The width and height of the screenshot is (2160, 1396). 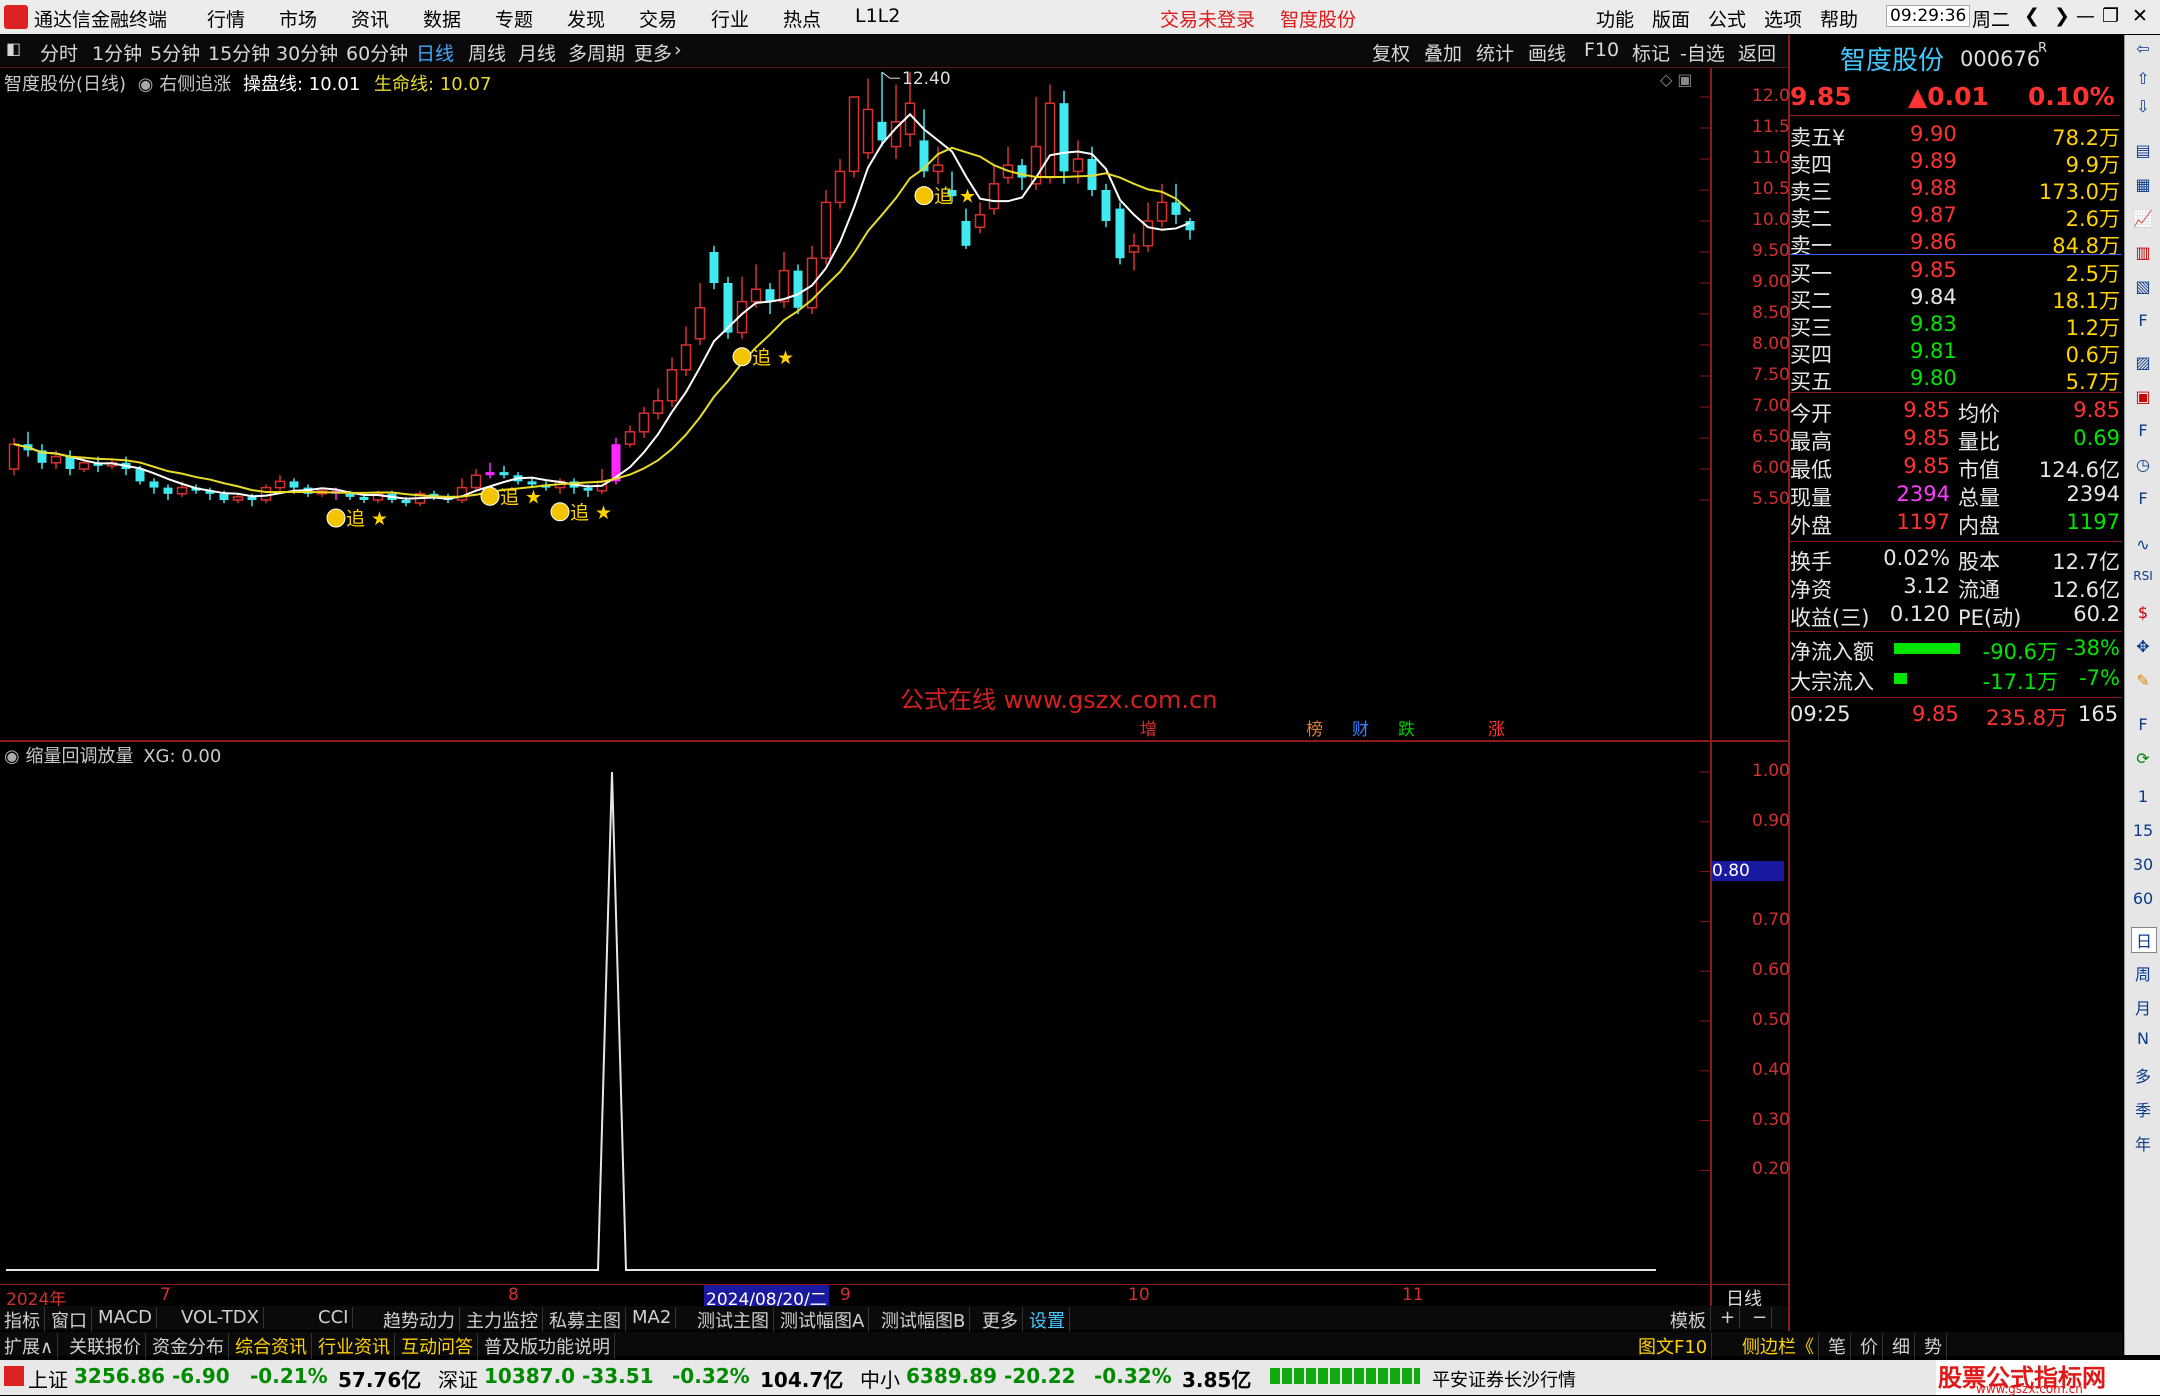 I want to click on tab-tabbar2-3: 综合资讯, so click(x=271, y=1346).